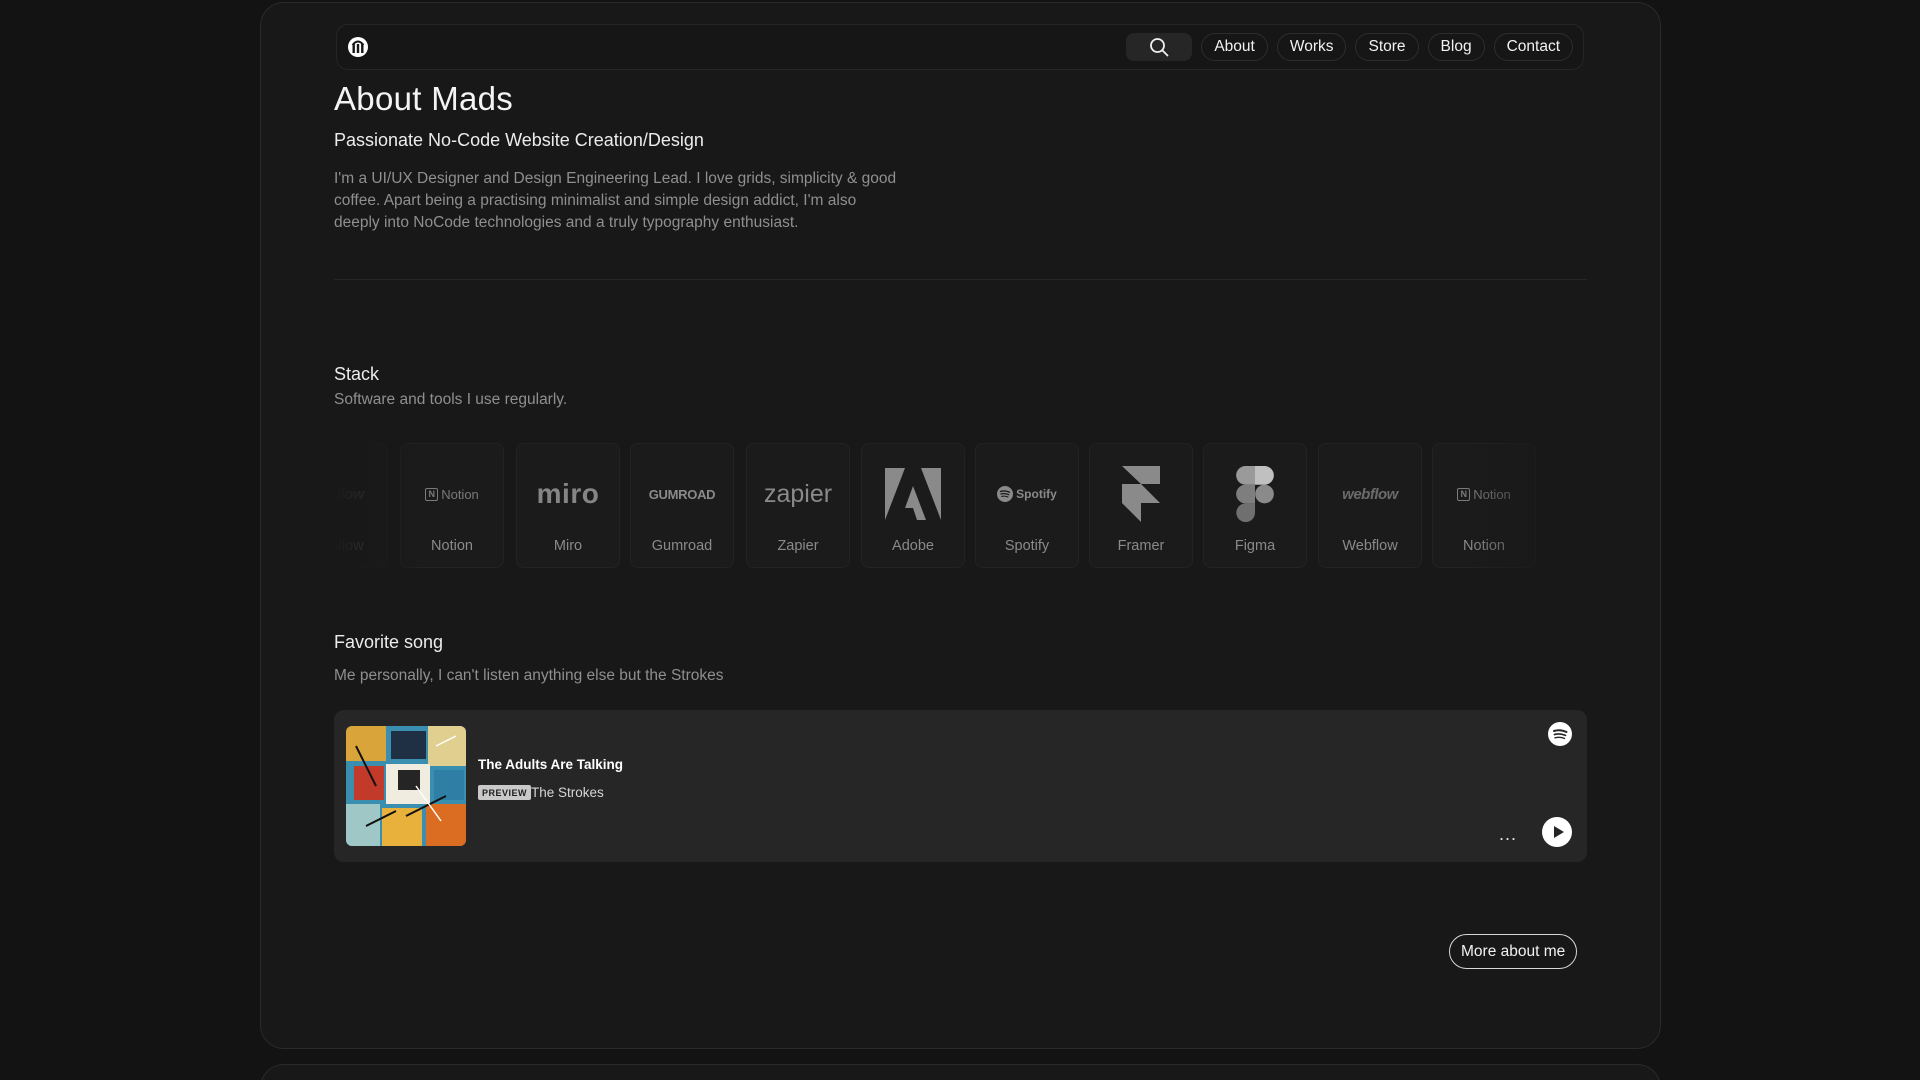 This screenshot has width=1920, height=1080. Describe the element at coordinates (1141, 494) in the screenshot. I see `framer-logo-icon` at that location.